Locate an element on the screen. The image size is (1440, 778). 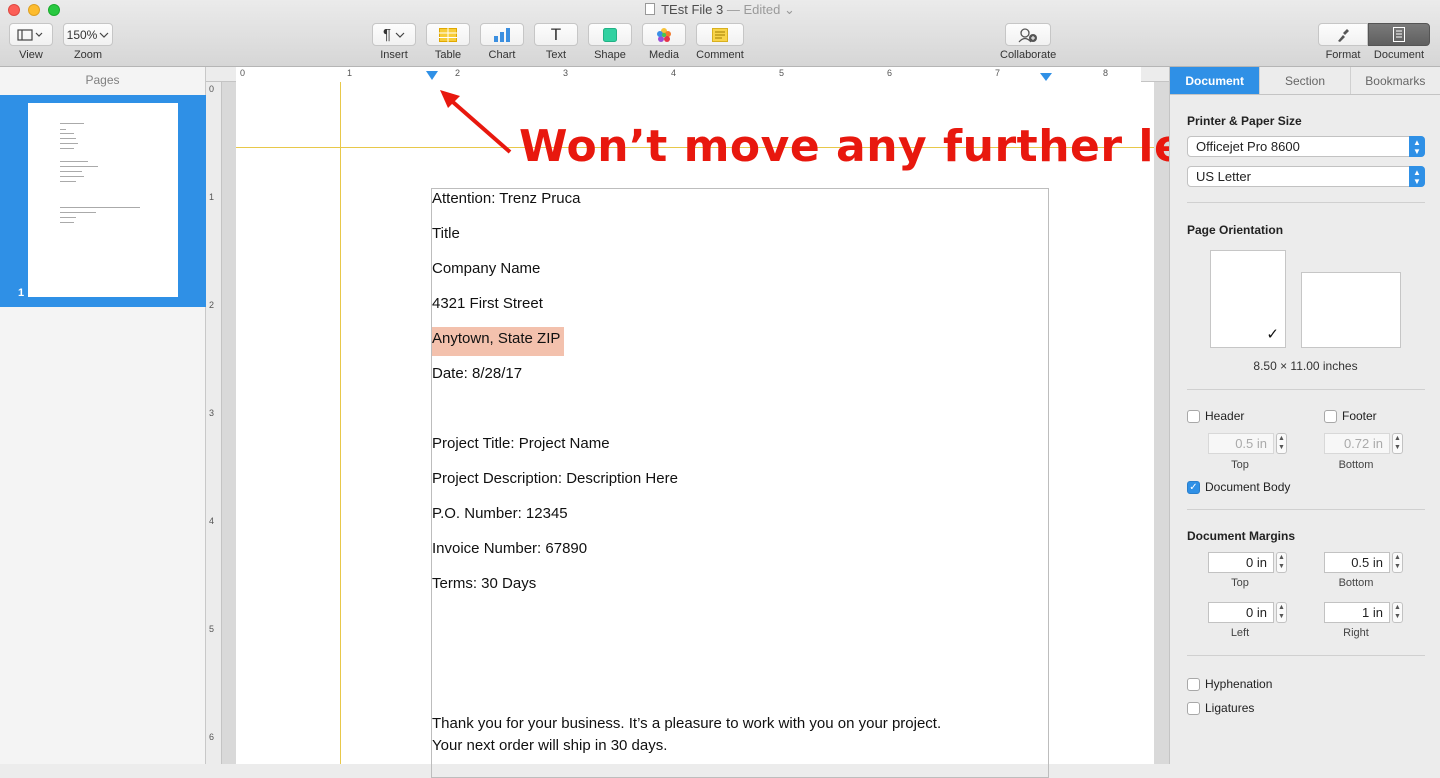
highlighted-text-line: Anytown, State ZIP is located at coordinates (498, 341).